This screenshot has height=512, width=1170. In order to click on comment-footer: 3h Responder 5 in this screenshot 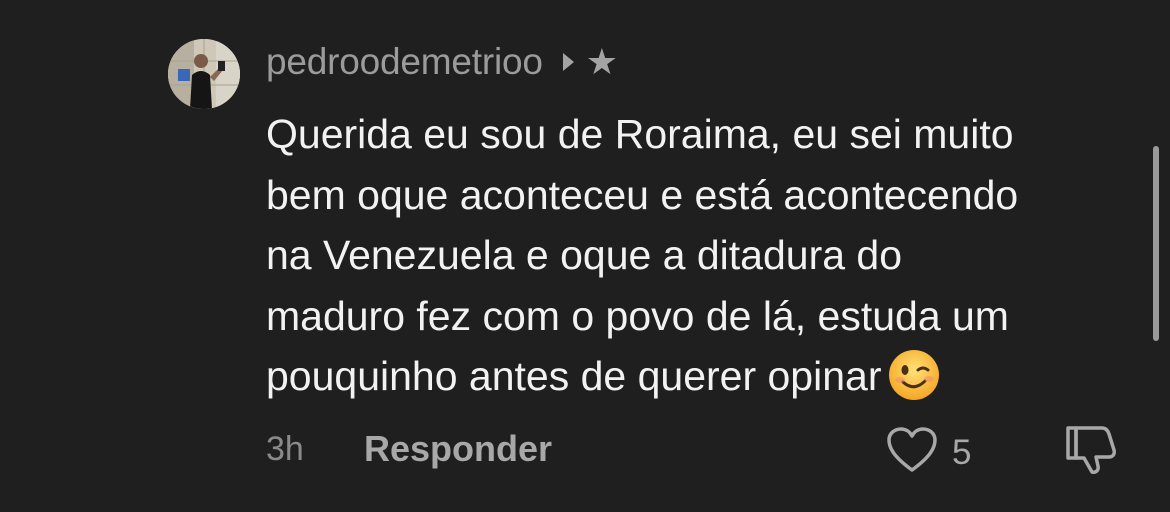, I will do `click(696, 450)`.